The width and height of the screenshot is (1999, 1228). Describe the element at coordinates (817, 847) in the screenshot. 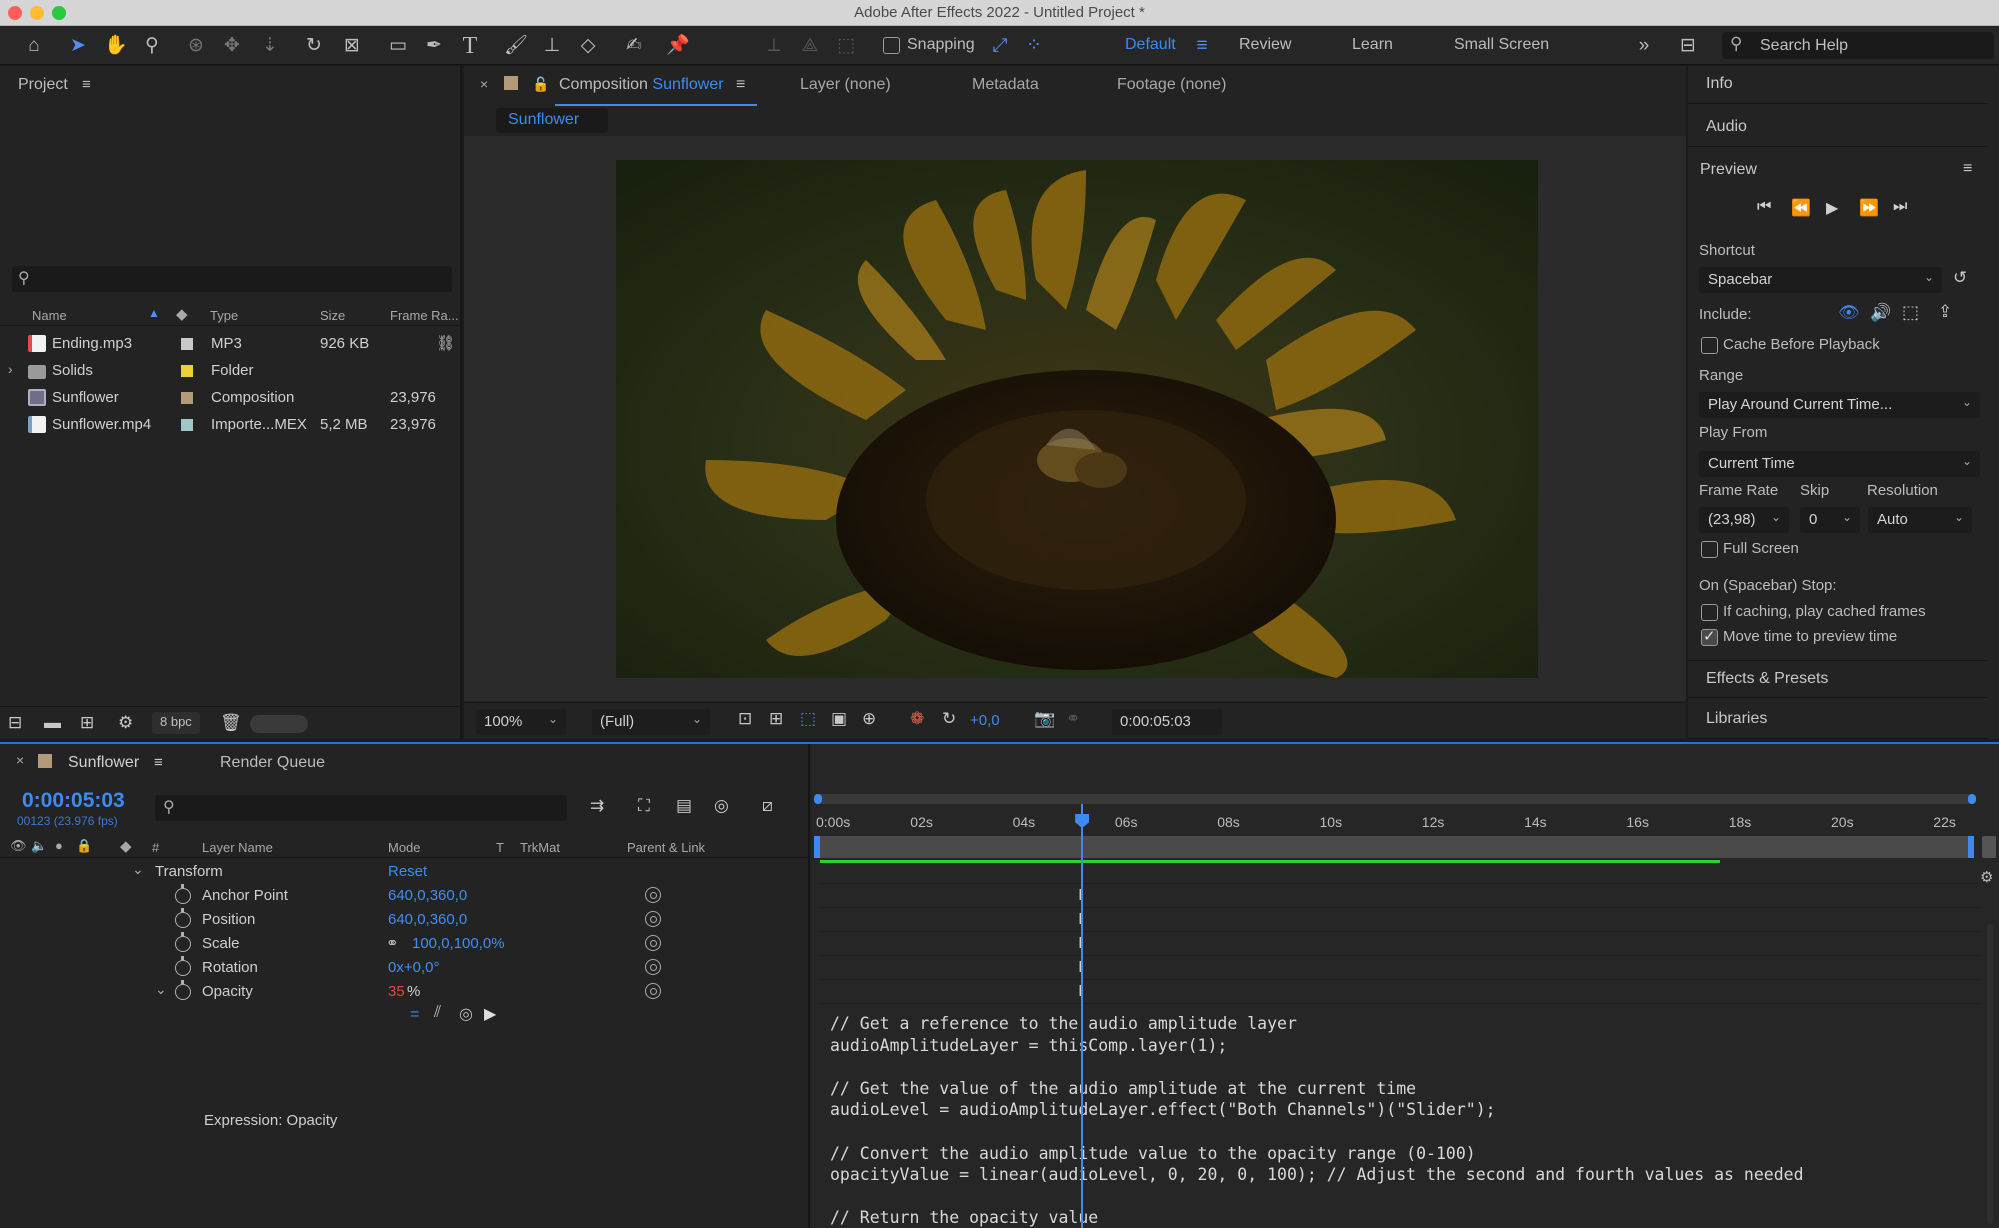

I see `work-area-start` at that location.